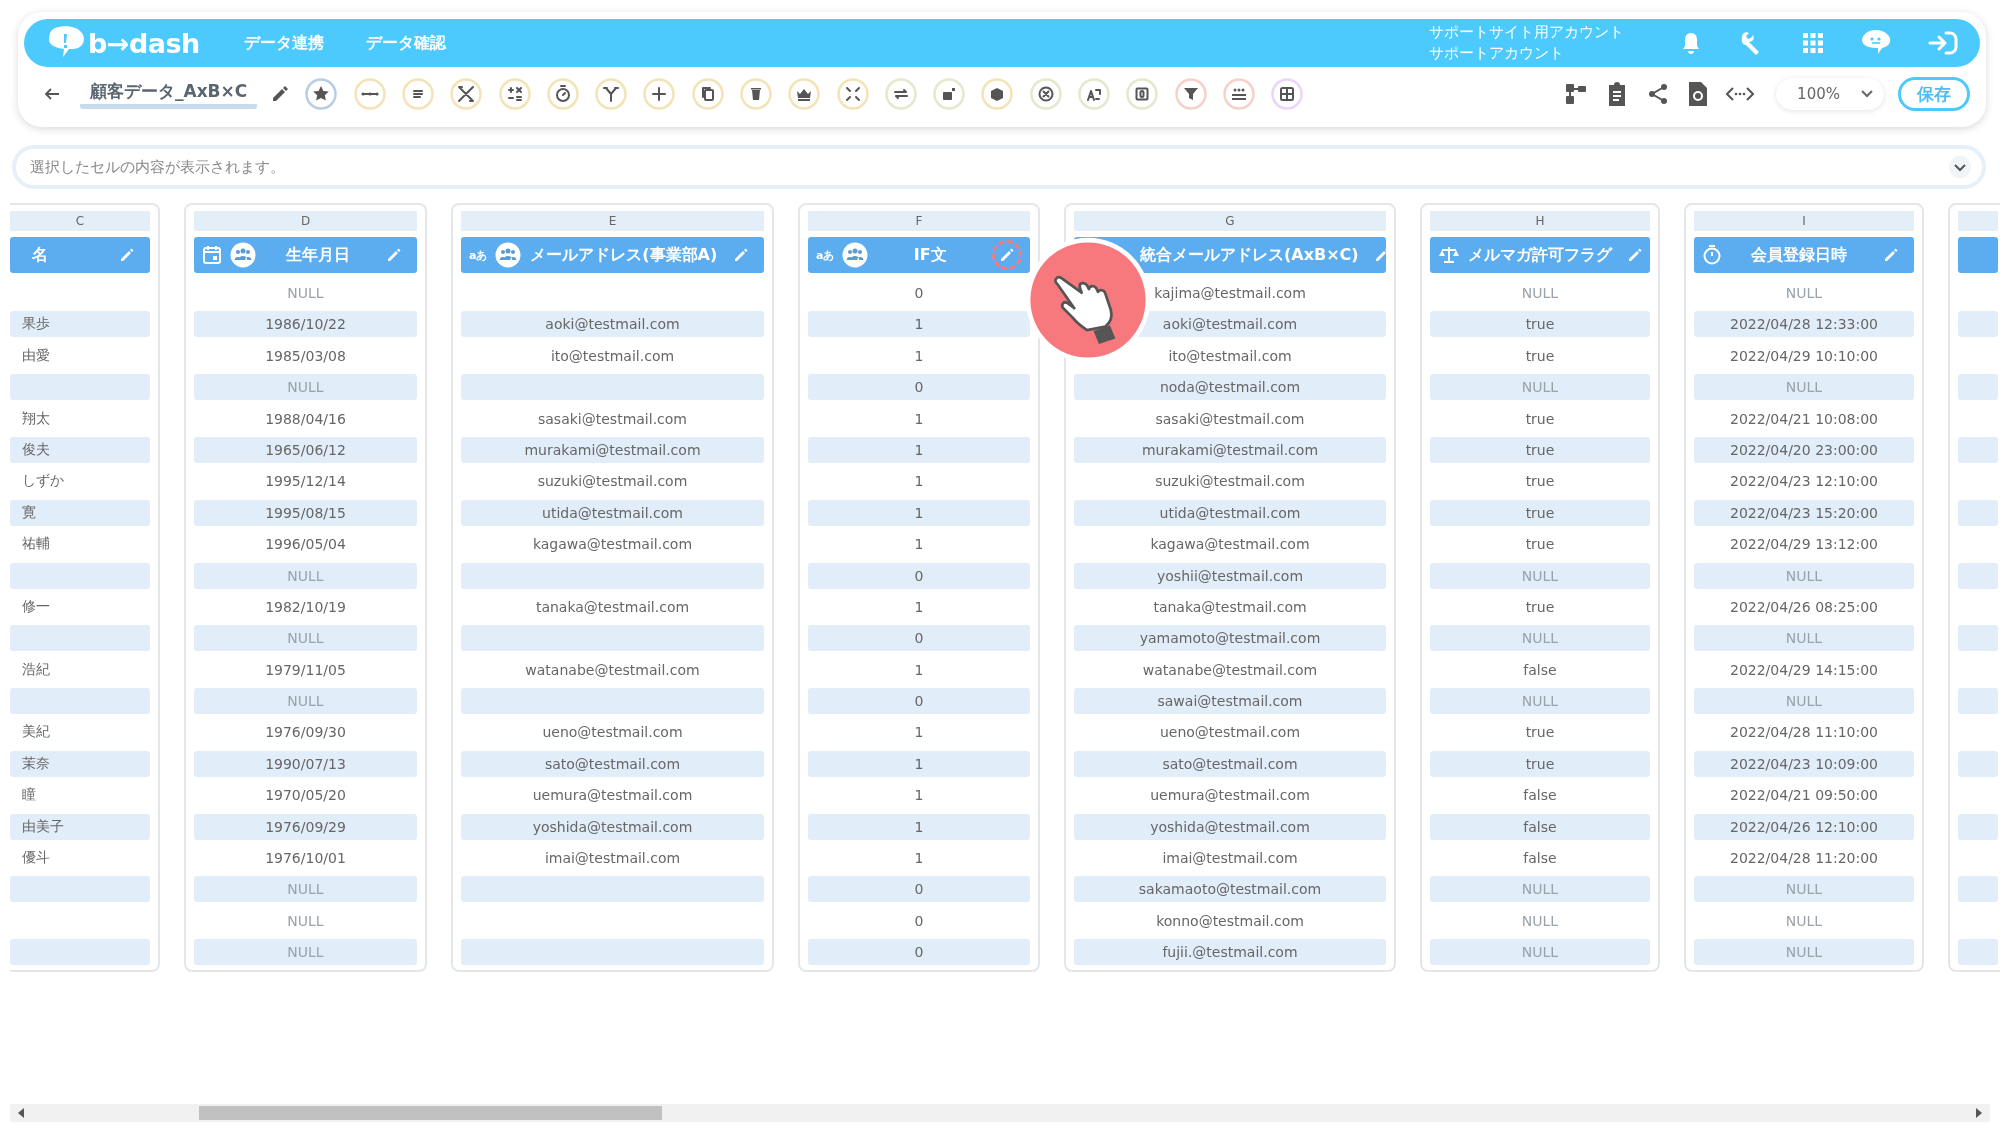 The width and height of the screenshot is (2000, 1125). Describe the element at coordinates (305, 449) in the screenshot. I see `table-cell: 1965/06/12` at that location.